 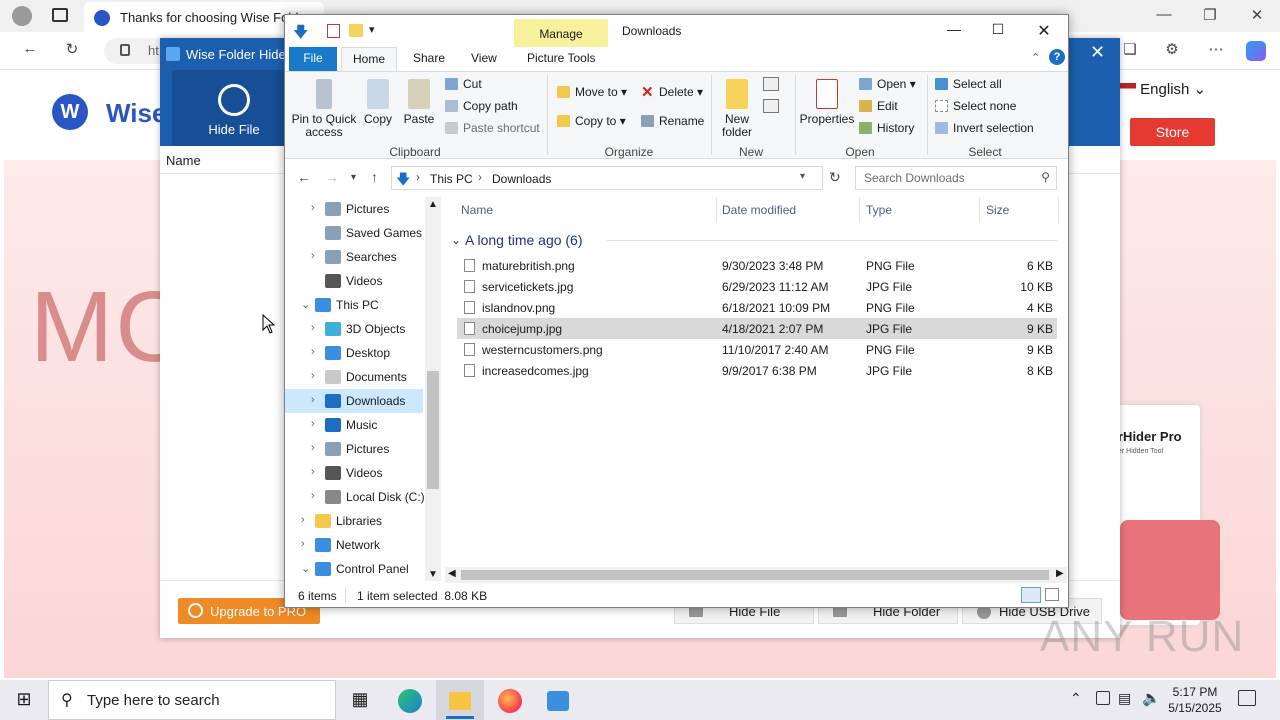 I want to click on select-all-button: Select all, so click(x=968, y=84).